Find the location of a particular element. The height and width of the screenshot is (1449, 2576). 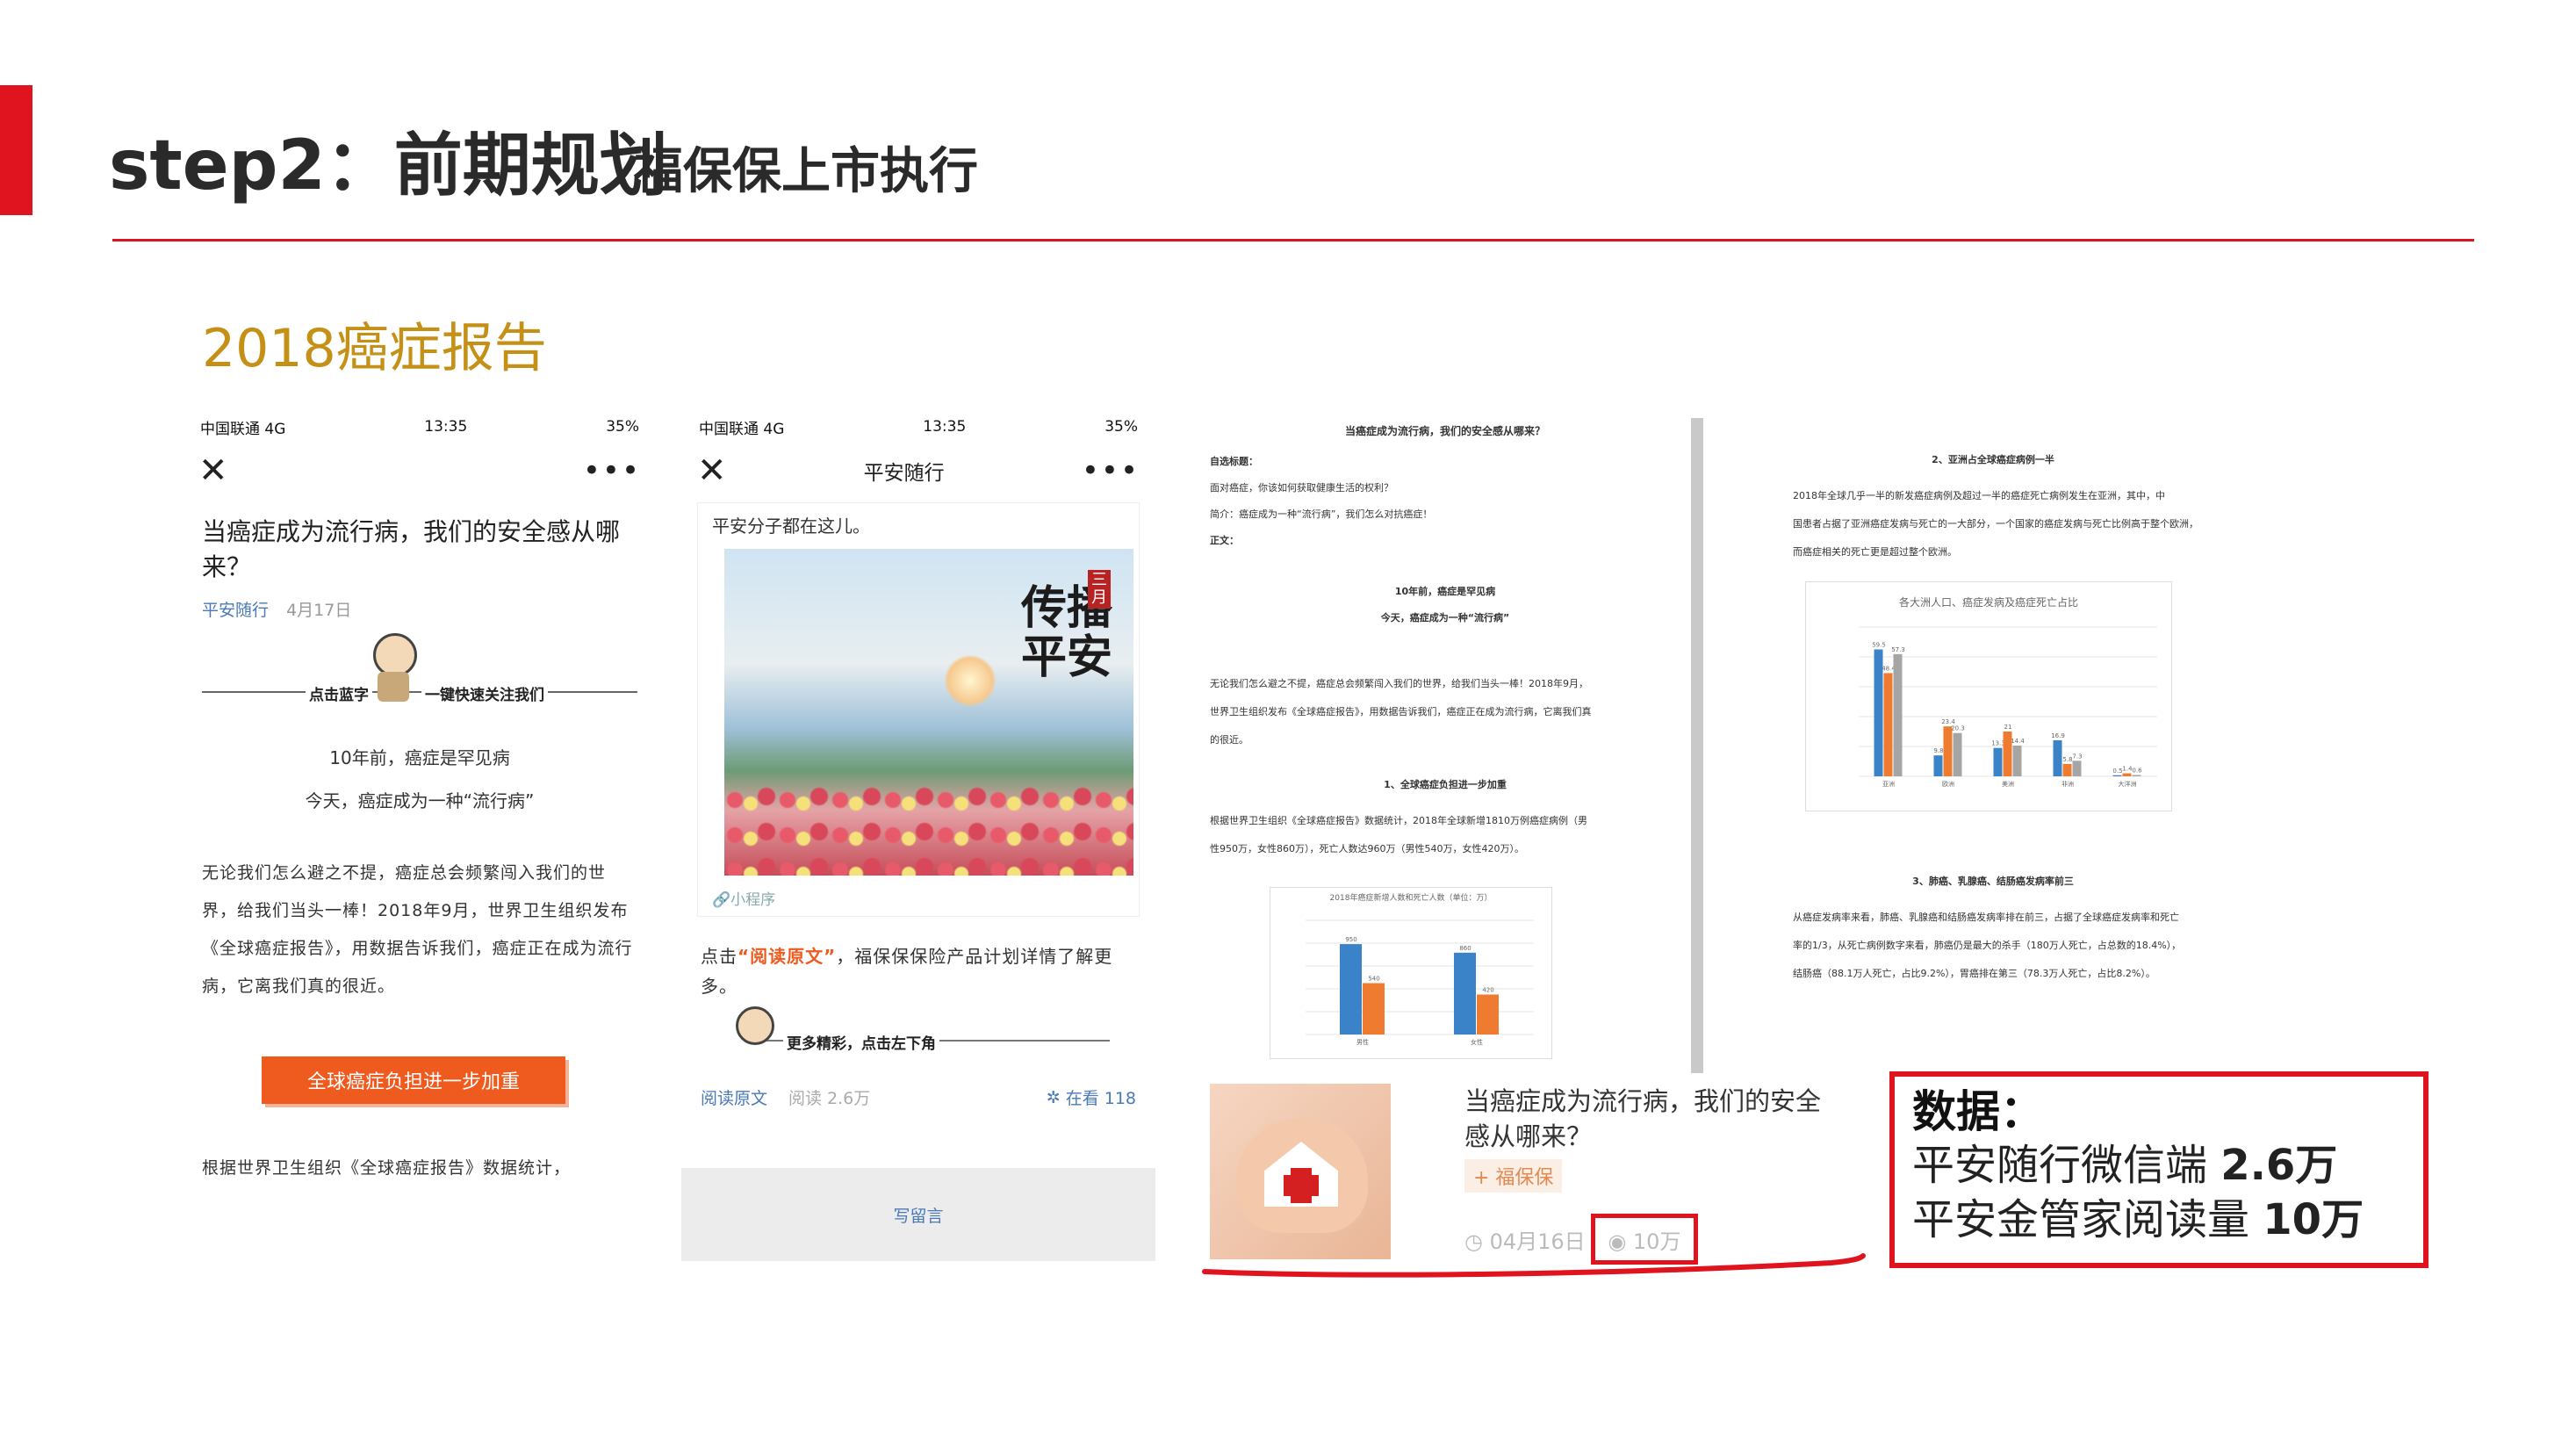

watching-icon: ✲ is located at coordinates (1054, 1097).